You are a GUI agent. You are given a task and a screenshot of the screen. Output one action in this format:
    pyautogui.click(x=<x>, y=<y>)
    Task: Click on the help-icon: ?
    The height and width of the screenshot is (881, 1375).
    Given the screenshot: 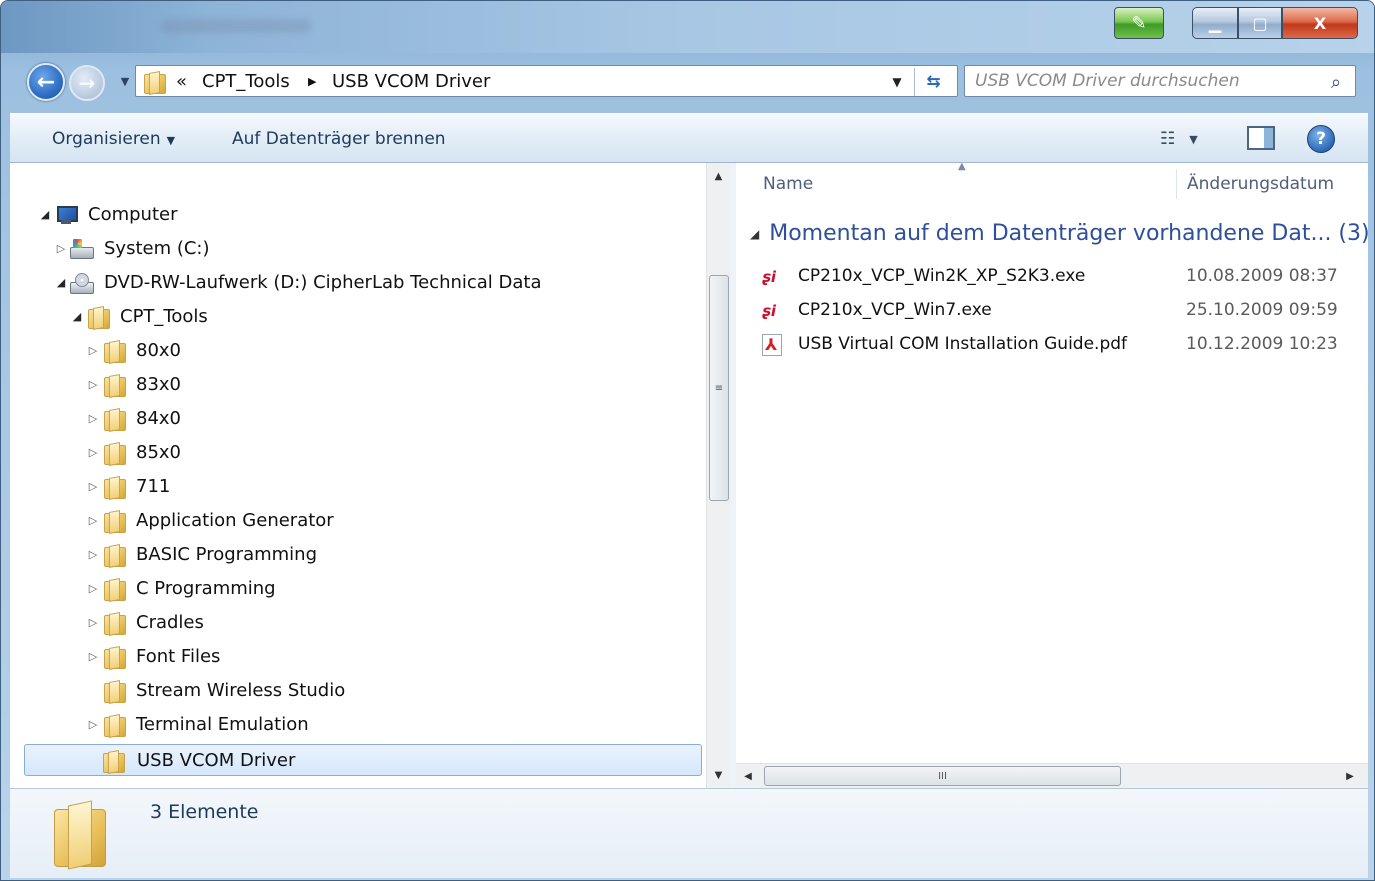 What is the action you would take?
    pyautogui.click(x=1321, y=139)
    